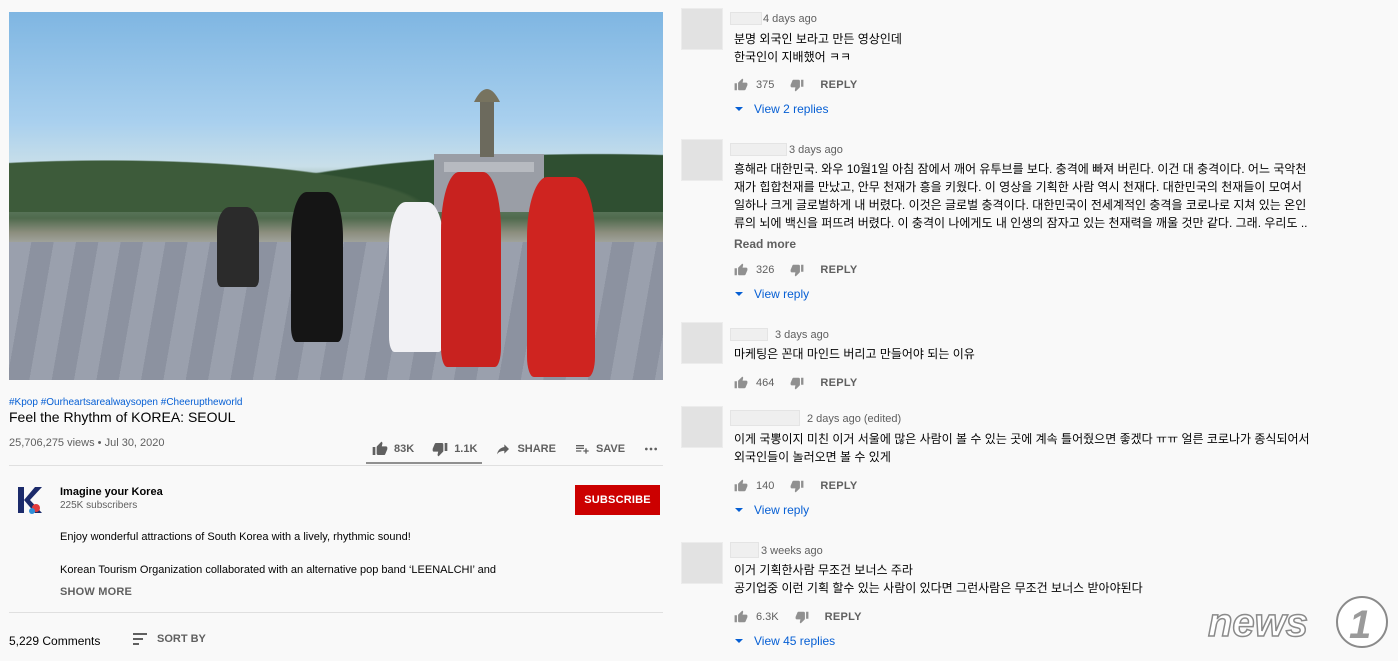  Describe the element at coordinates (765, 486) in the screenshot. I see `comment-like-count: 140` at that location.